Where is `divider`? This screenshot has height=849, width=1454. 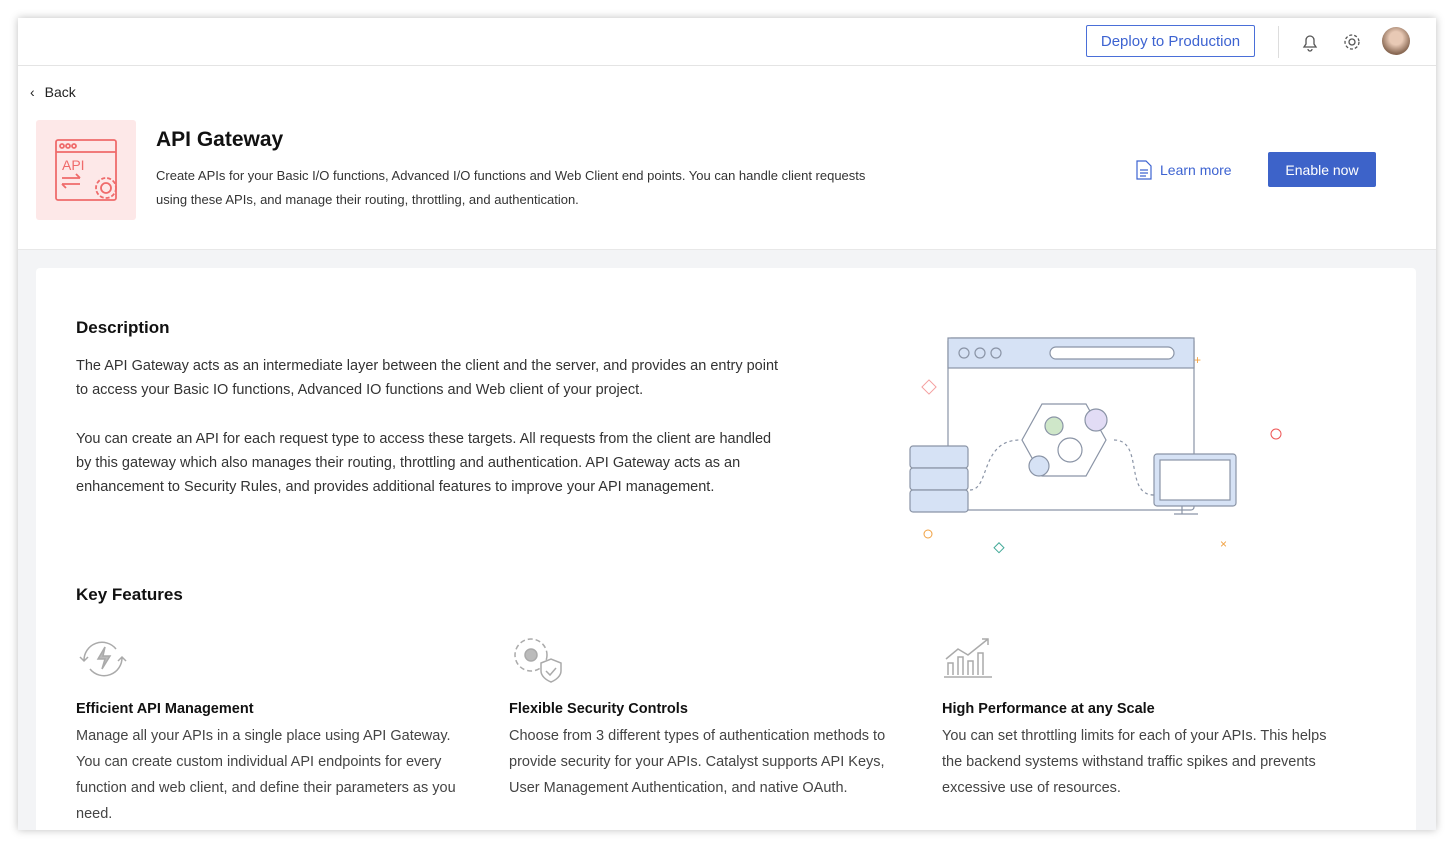 divider is located at coordinates (1278, 42).